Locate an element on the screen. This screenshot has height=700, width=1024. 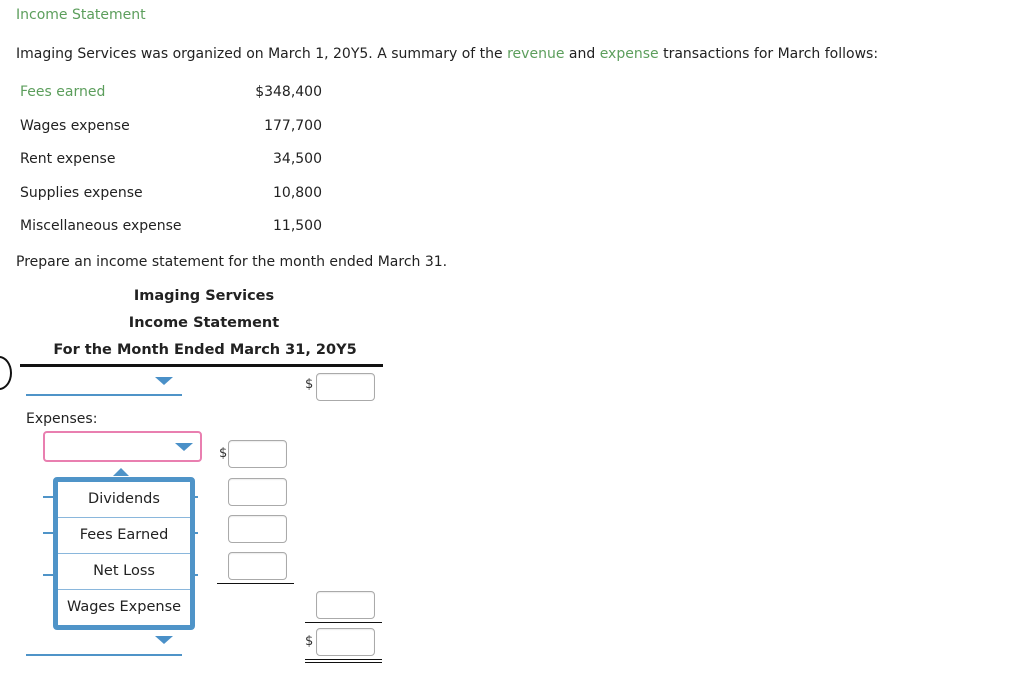
menu-option-net-loss: Net Loss is located at coordinates (124, 572).